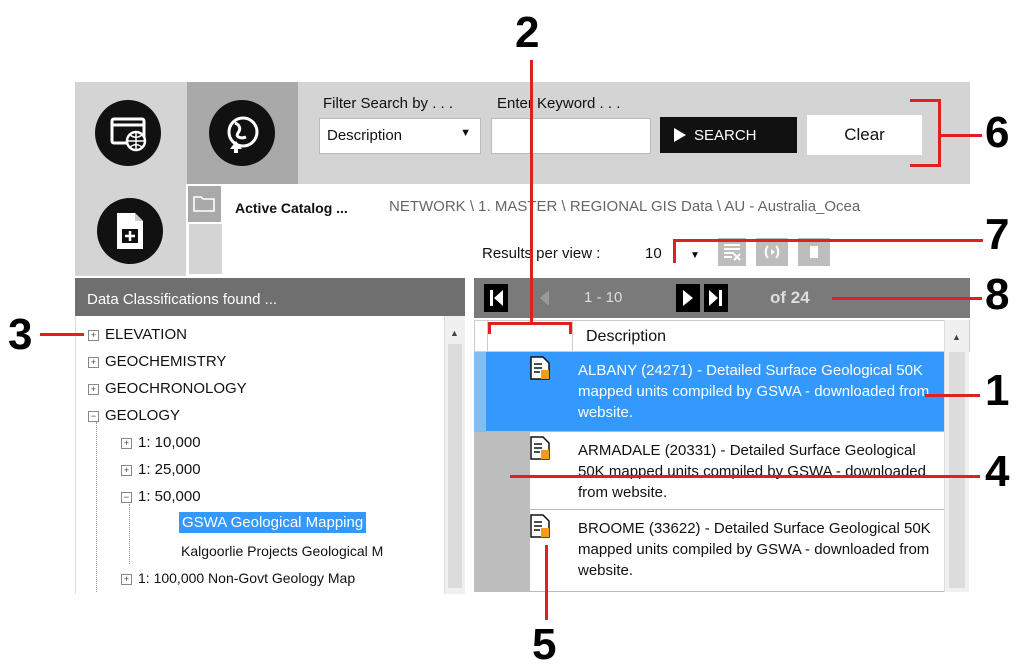 This screenshot has width=1024, height=672. I want to click on tree-item-label: GEOLOGY, so click(143, 415).